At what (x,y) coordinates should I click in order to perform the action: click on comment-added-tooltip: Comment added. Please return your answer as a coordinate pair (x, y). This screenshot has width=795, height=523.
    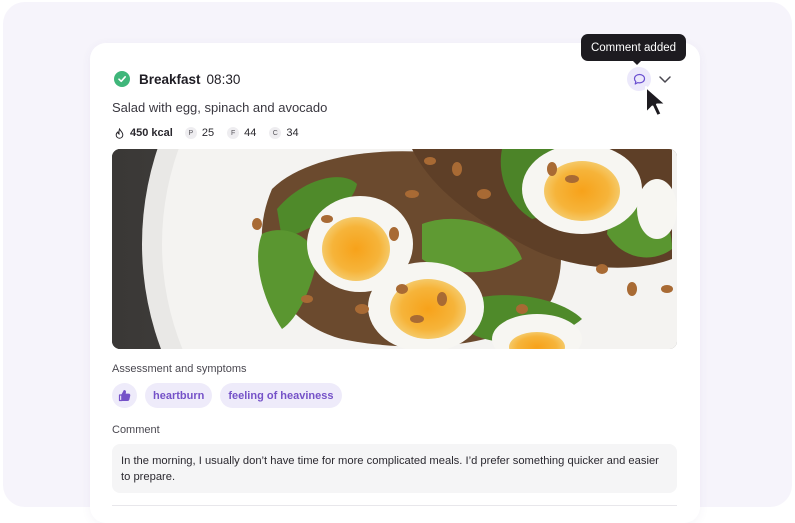
    Looking at the image, I should click on (633, 47).